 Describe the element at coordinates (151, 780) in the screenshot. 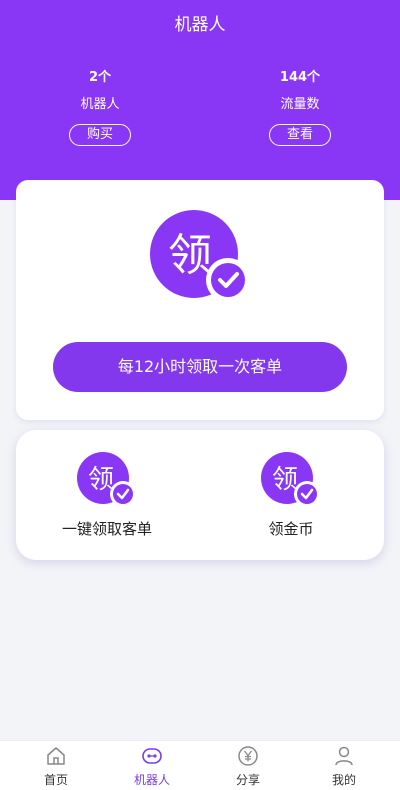

I see `tab-robot-label: 机器人` at that location.